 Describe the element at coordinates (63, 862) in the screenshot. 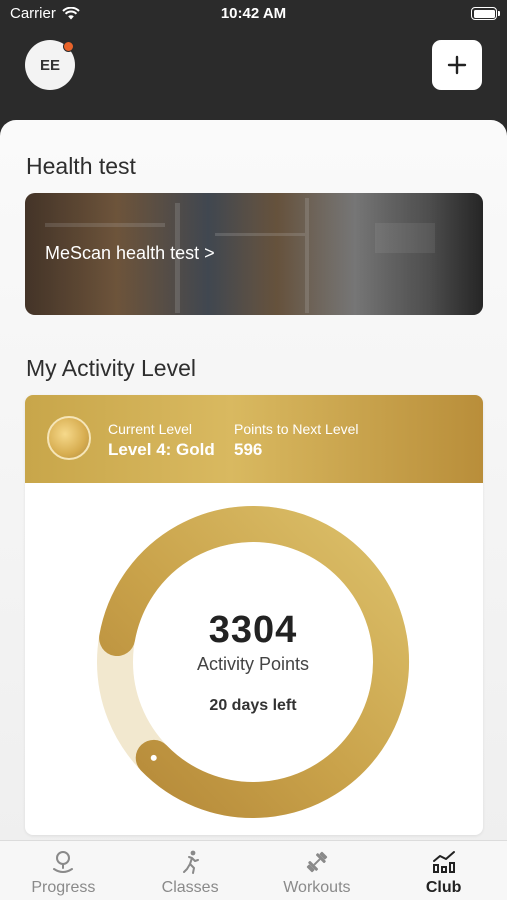

I see `location-pin-icon` at that location.